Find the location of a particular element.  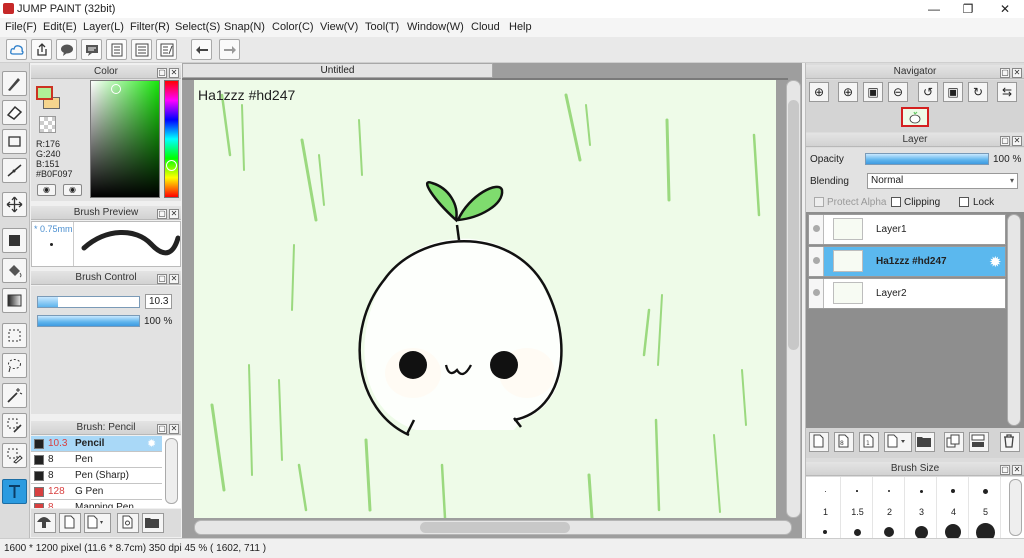

redo-button is located at coordinates (229, 49).